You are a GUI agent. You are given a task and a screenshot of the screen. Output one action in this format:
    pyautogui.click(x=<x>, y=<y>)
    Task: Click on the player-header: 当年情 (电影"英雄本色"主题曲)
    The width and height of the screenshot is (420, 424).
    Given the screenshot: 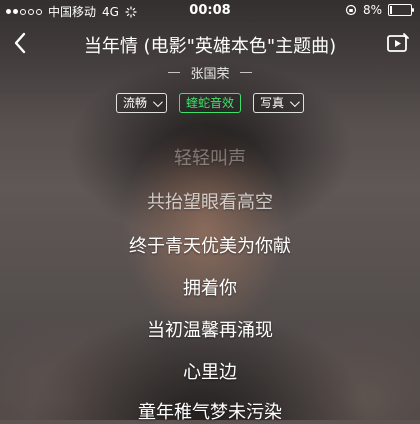 What is the action you would take?
    pyautogui.click(x=210, y=43)
    